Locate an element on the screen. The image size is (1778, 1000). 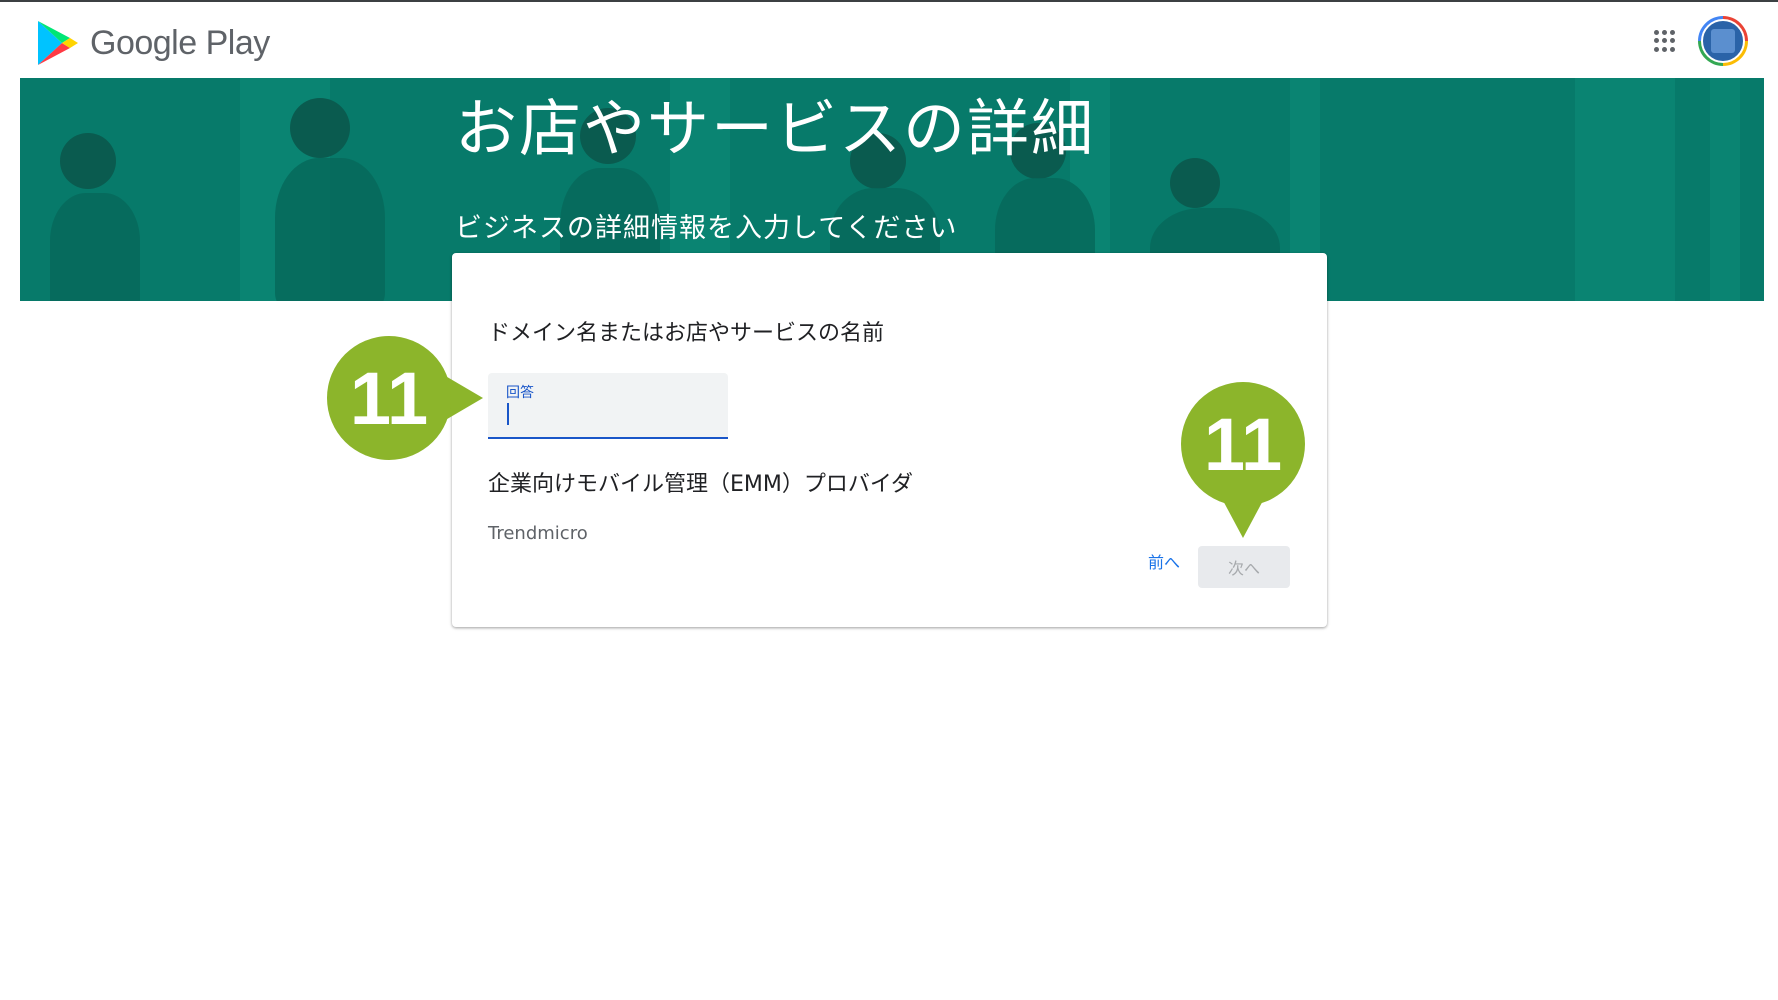
google-play-icon is located at coordinates (58, 43).